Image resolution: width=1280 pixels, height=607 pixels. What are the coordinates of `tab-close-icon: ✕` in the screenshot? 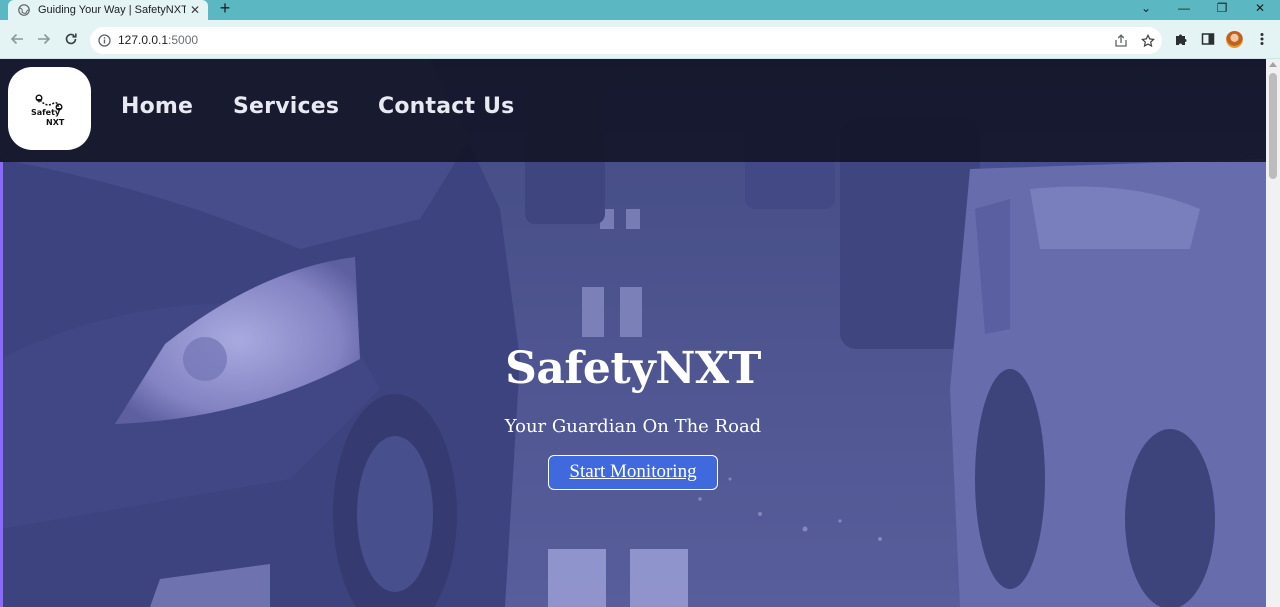 It's located at (195, 10).